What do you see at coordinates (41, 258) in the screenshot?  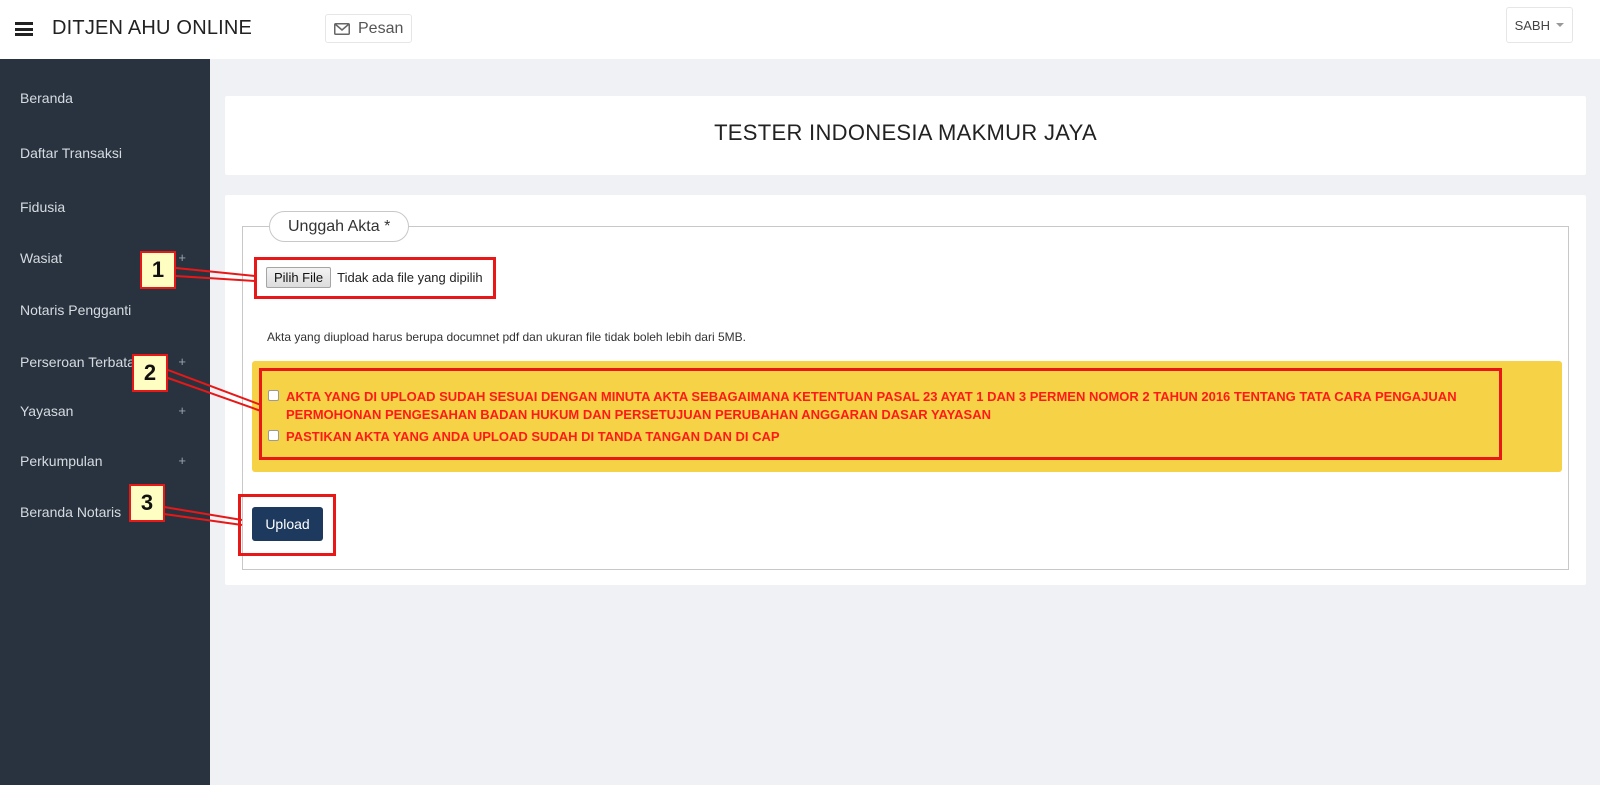 I see `sidebar-item-label: Wasiat` at bounding box center [41, 258].